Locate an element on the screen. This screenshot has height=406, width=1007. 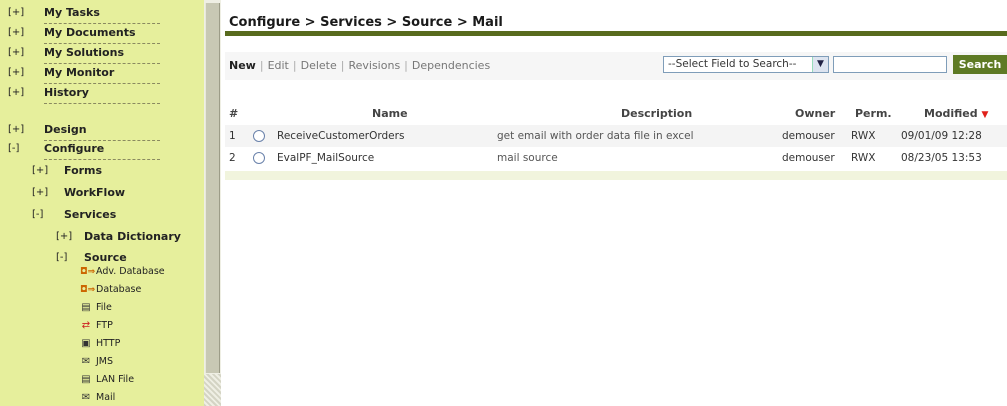
nav-item-label: My Solutions is located at coordinates (84, 53).